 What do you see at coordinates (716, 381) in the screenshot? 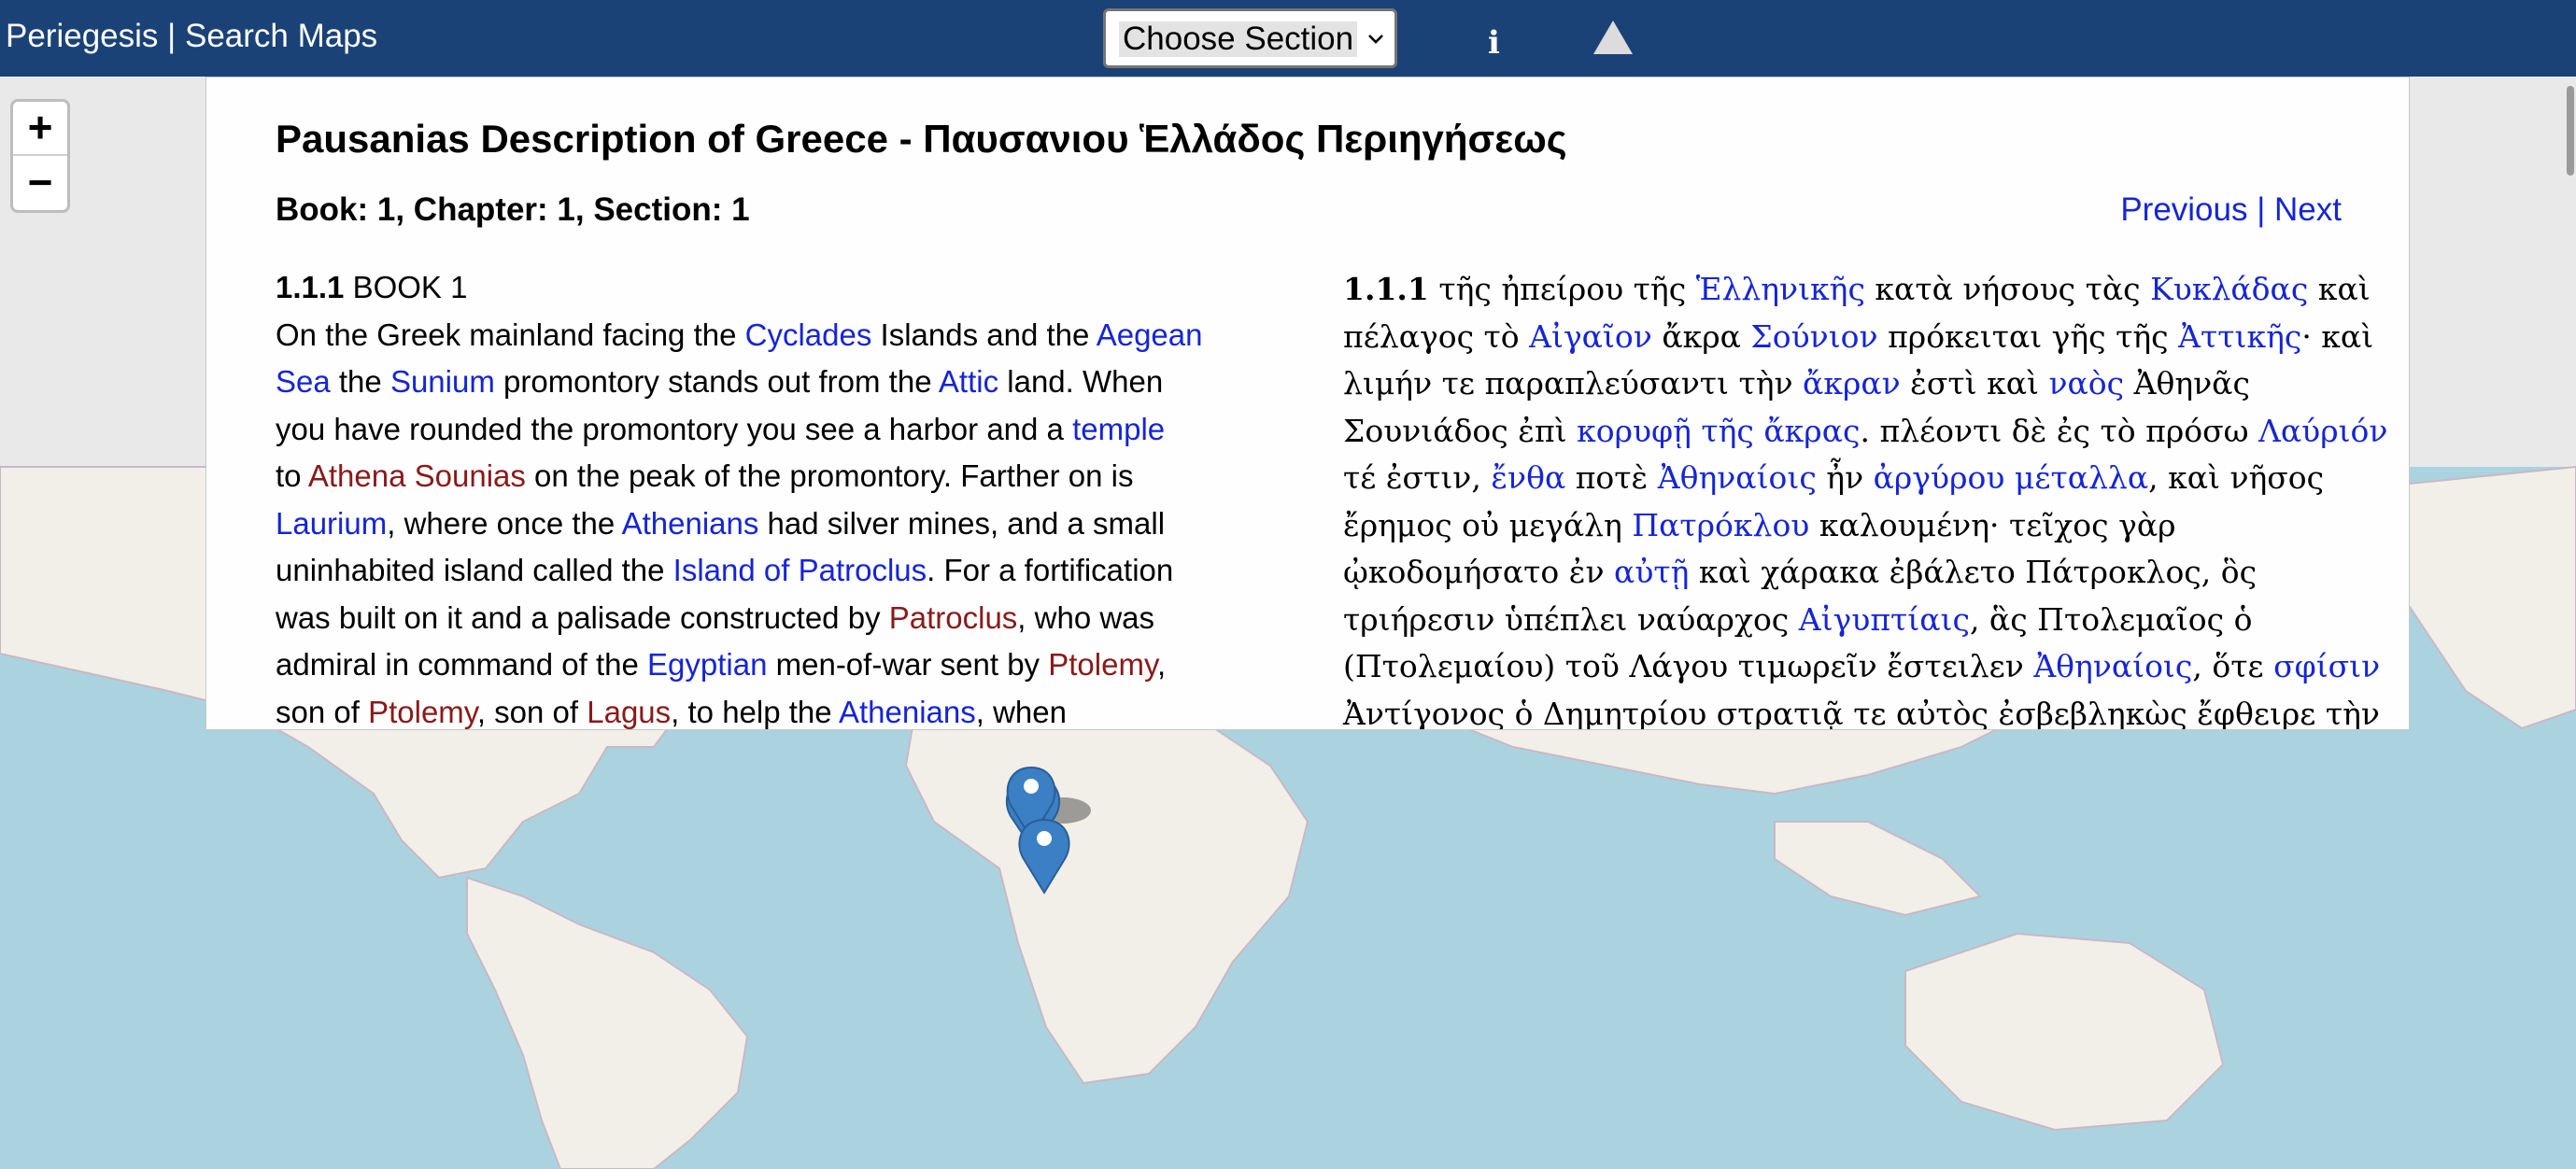
I see `text-run: promontory stands out from the` at bounding box center [716, 381].